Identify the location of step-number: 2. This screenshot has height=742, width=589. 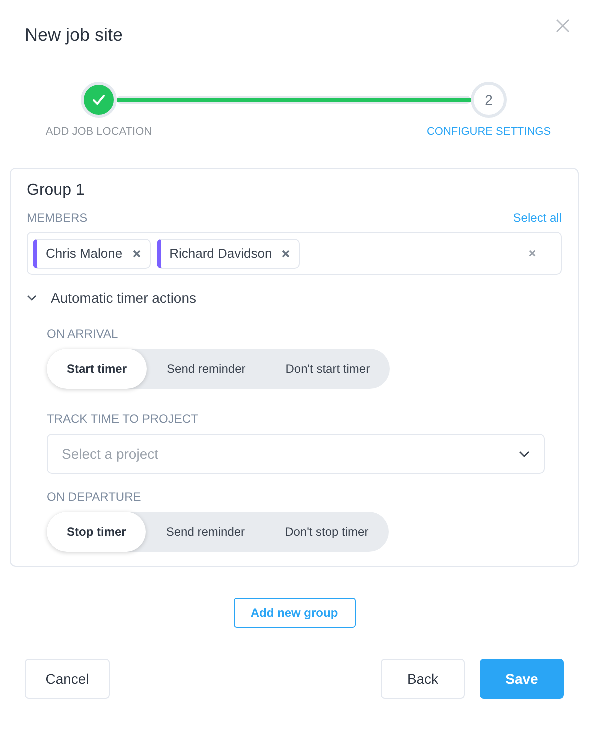
(489, 100).